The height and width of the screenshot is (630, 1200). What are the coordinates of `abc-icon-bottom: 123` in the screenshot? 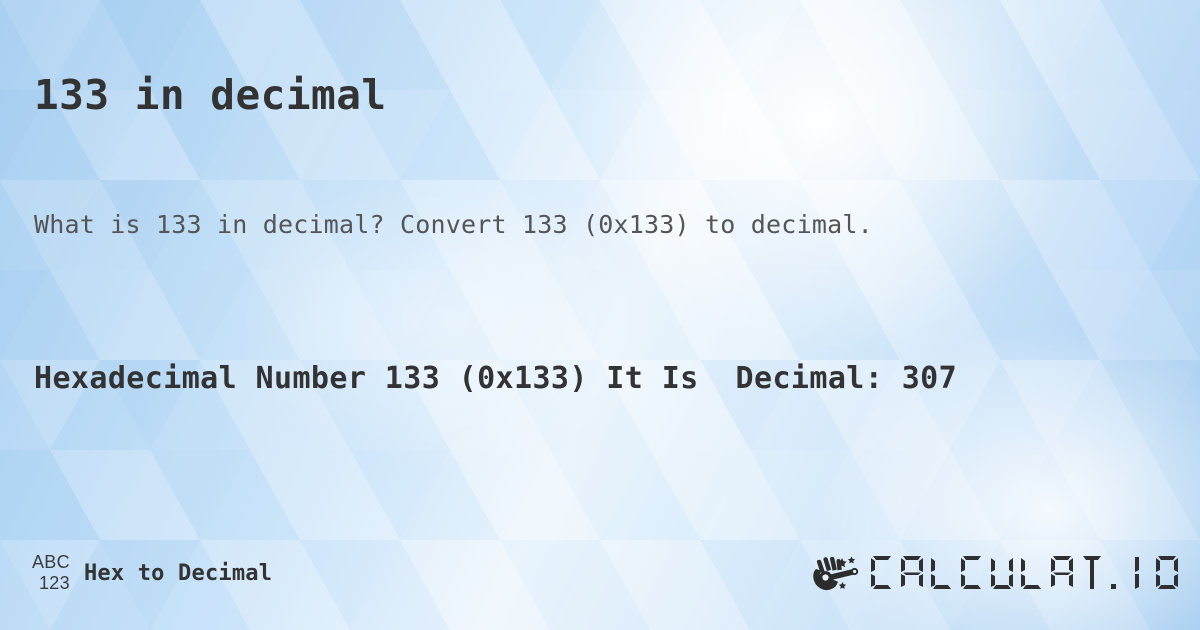 It's located at (54, 583).